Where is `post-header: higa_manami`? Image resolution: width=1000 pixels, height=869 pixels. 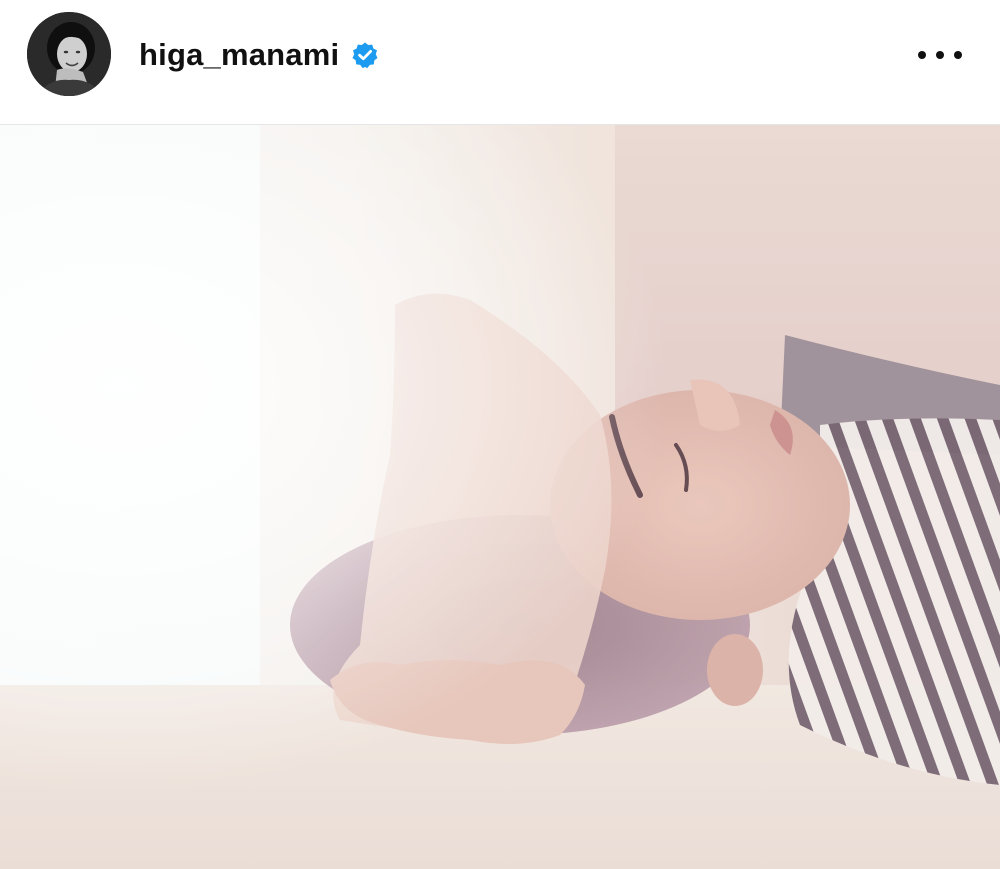 post-header: higa_manami is located at coordinates (500, 62).